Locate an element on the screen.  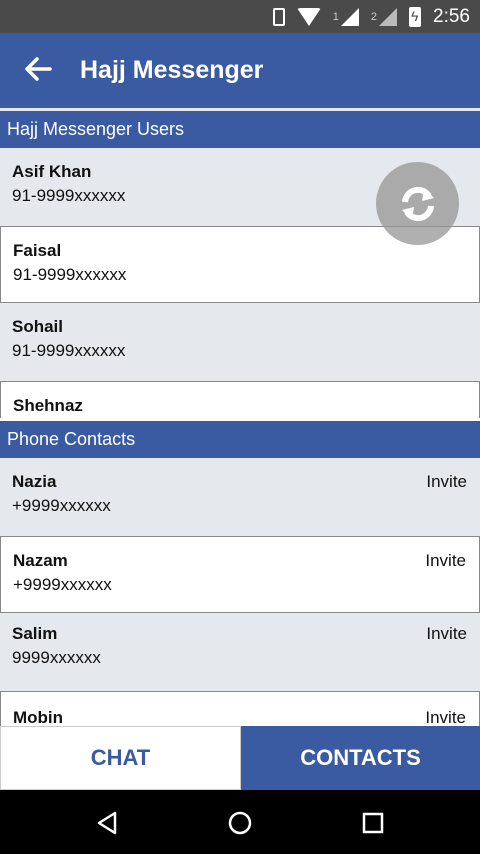
tab-chat: CHAT is located at coordinates (120, 758).